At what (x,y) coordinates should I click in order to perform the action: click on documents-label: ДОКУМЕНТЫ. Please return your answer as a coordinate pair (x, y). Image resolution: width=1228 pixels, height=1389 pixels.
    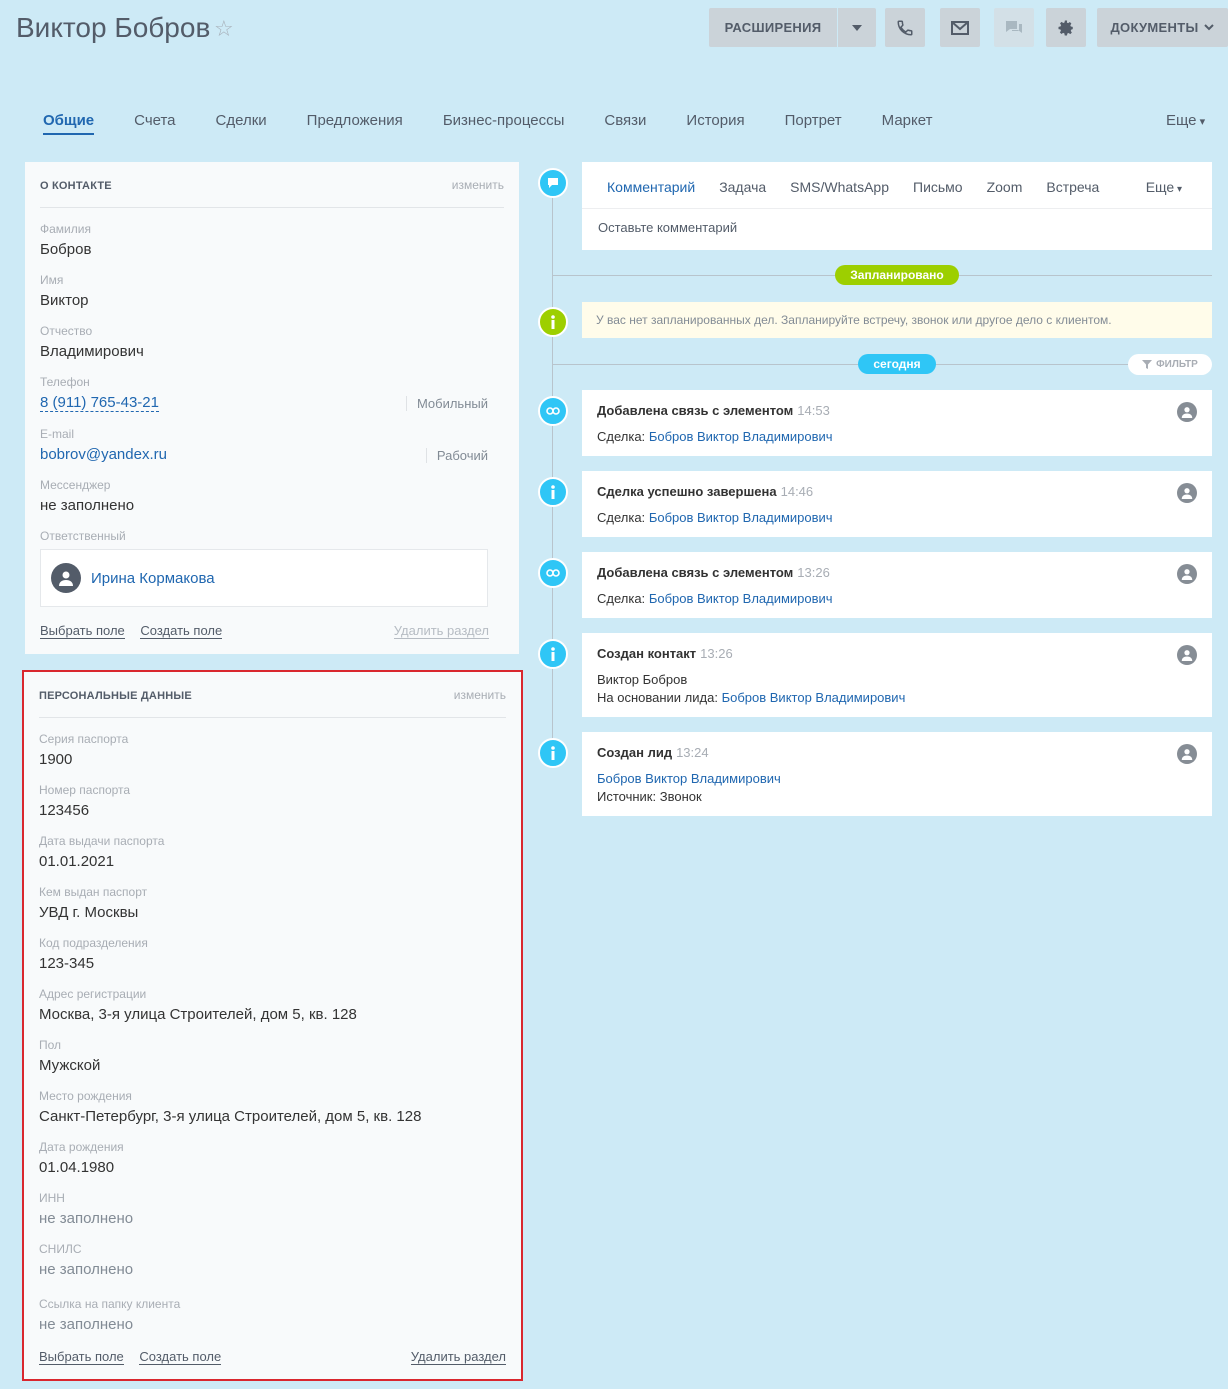
    Looking at the image, I should click on (1154, 27).